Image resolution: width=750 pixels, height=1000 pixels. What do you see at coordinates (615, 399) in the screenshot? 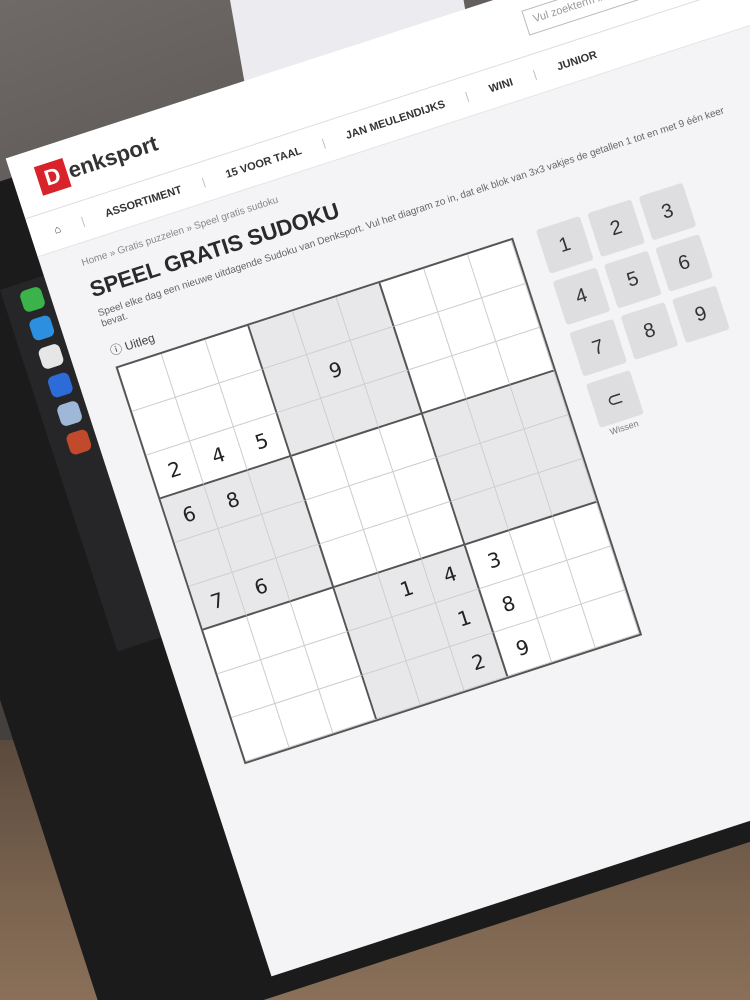
I see `erase-icon: ⊂` at bounding box center [615, 399].